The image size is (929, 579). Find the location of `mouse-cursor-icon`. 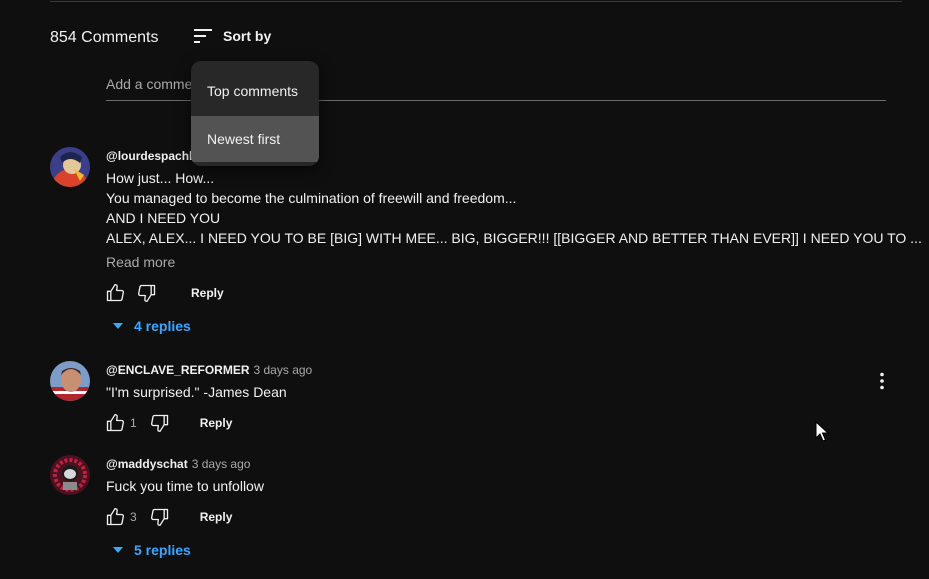

mouse-cursor-icon is located at coordinates (822, 431).